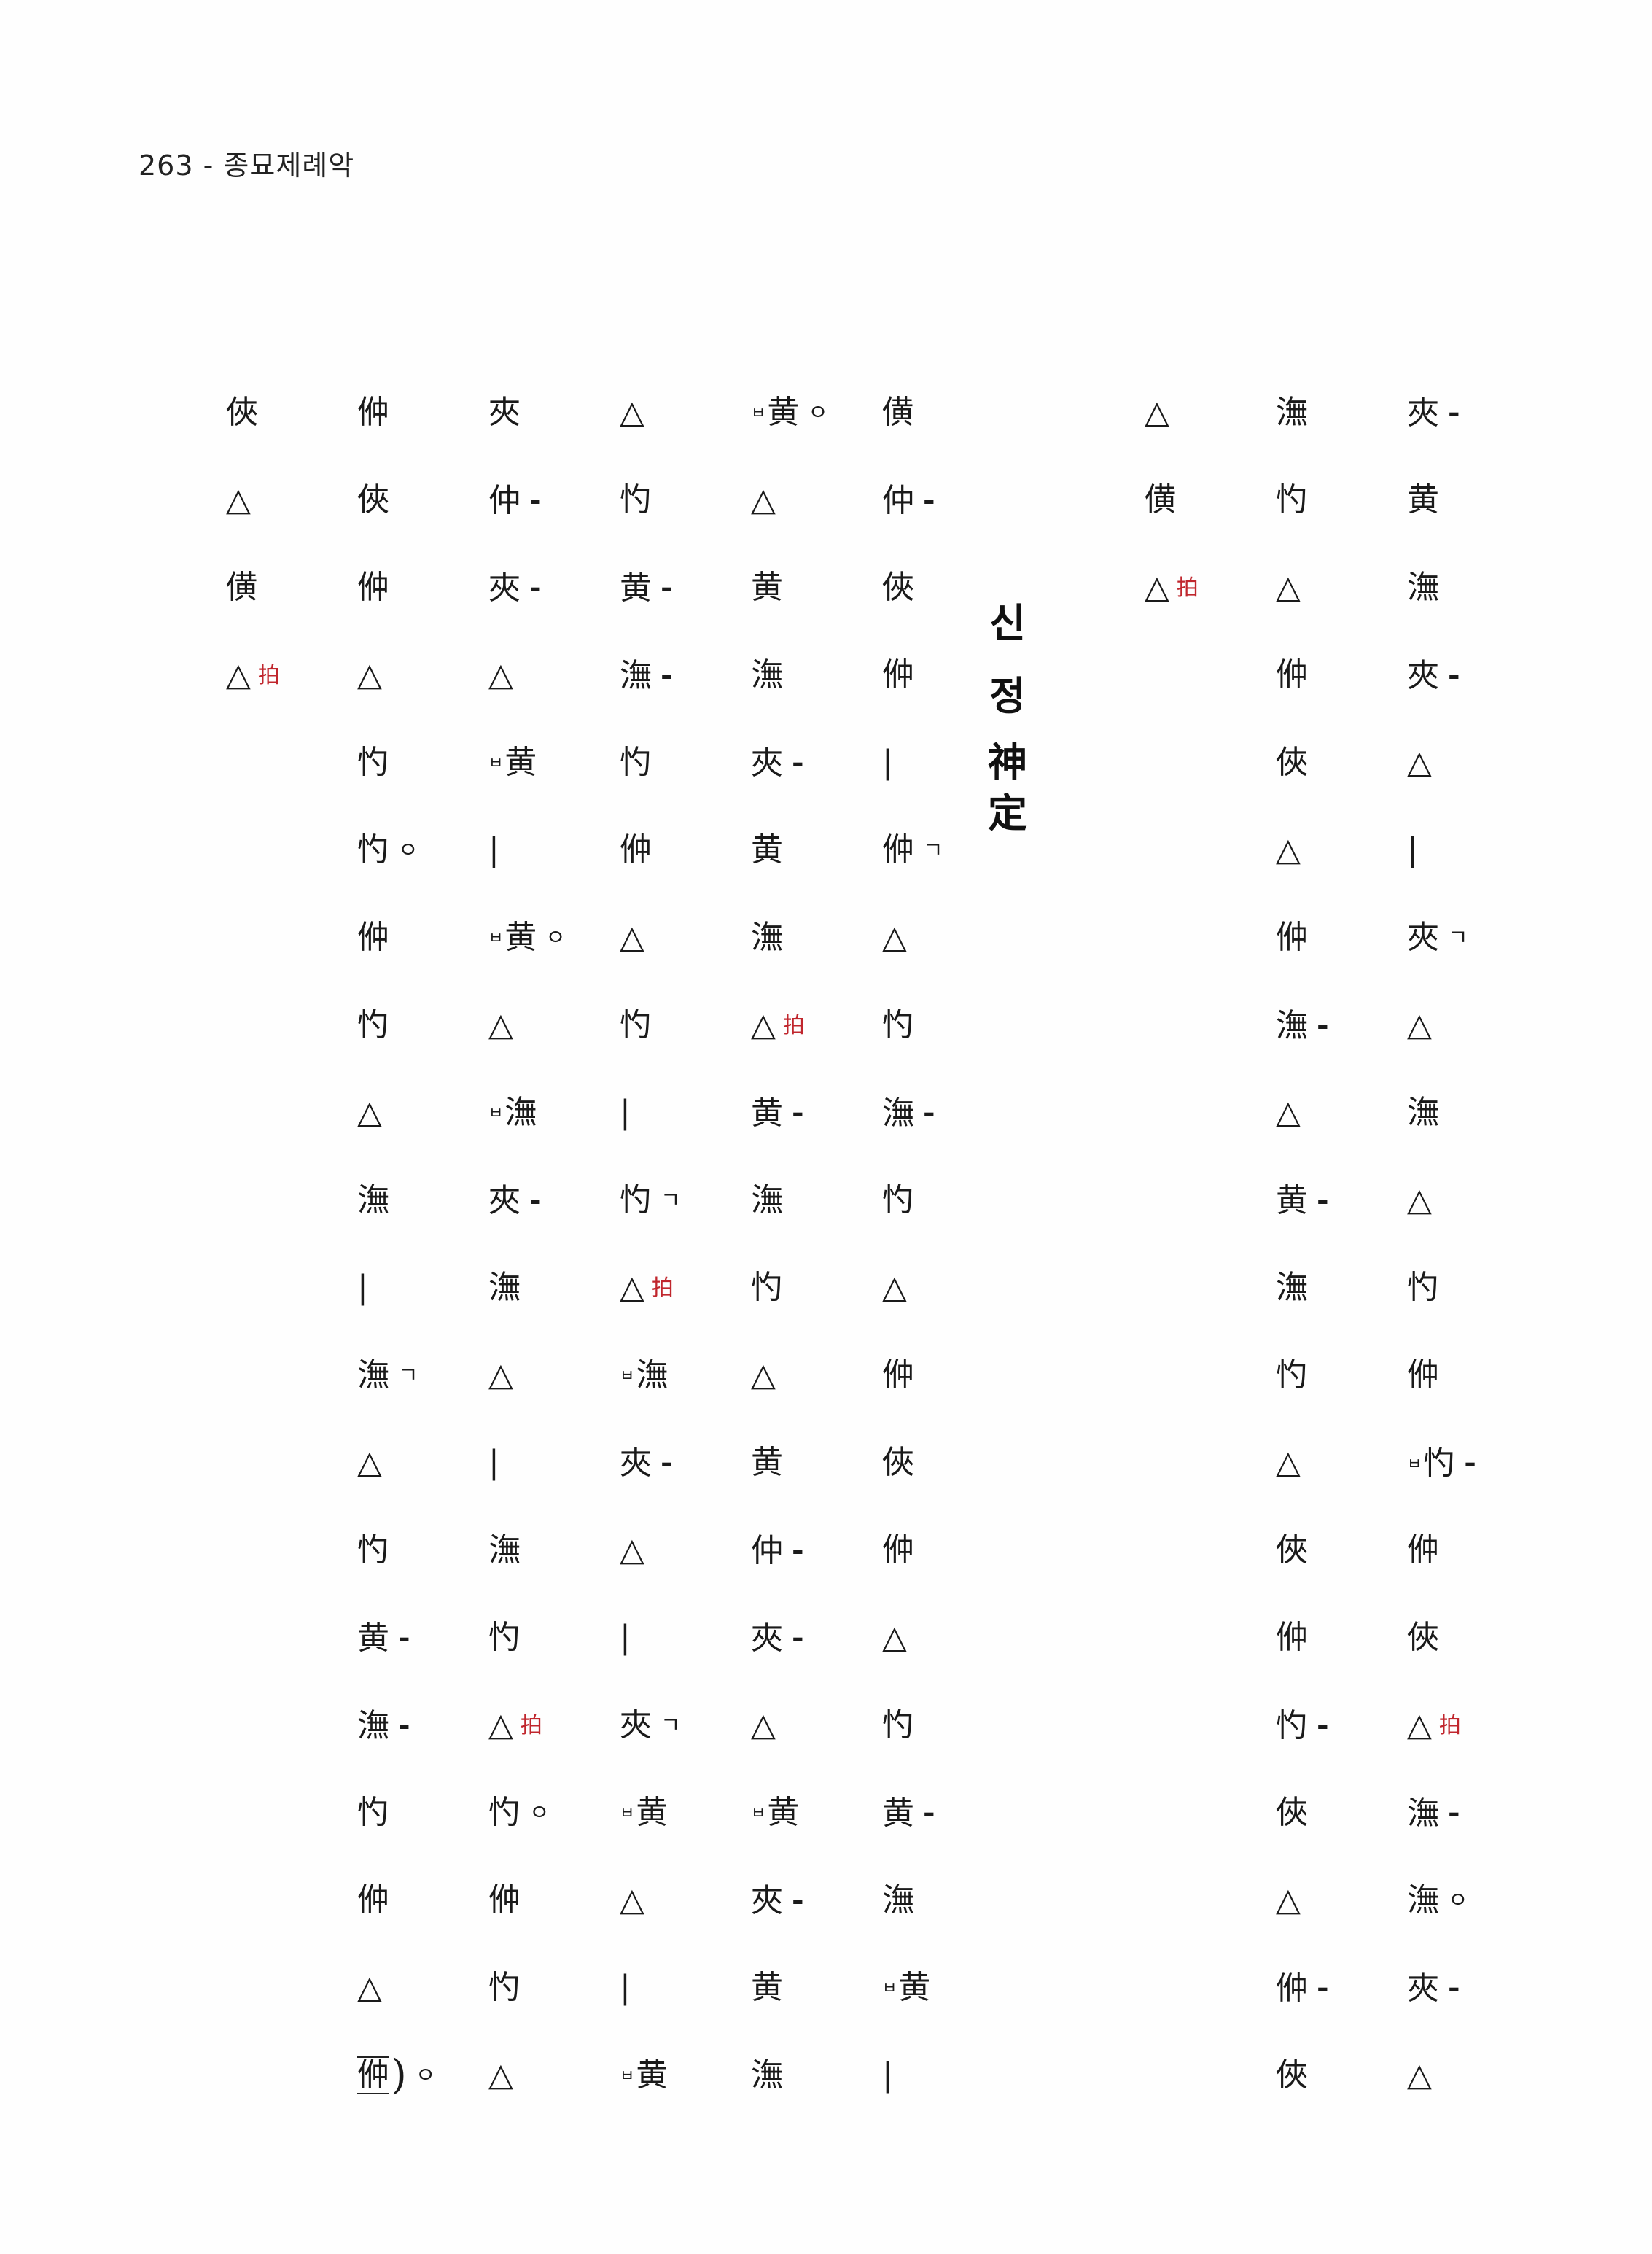  I want to click on notation-cell: ㅂ㣿 -, so click(1472, 1463).